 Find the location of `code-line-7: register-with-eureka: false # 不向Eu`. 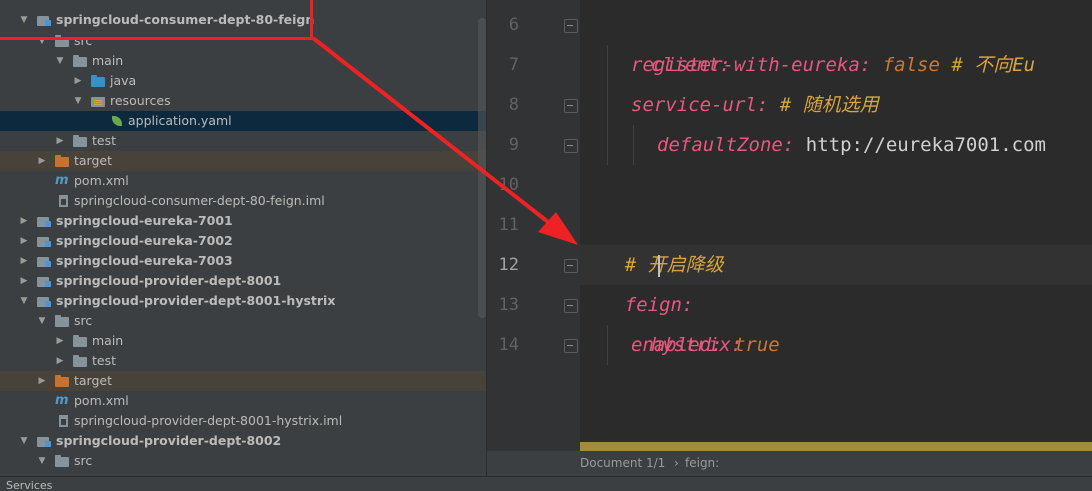

code-line-7: register-with-eureka: false # 不向Eu is located at coordinates (833, 65).